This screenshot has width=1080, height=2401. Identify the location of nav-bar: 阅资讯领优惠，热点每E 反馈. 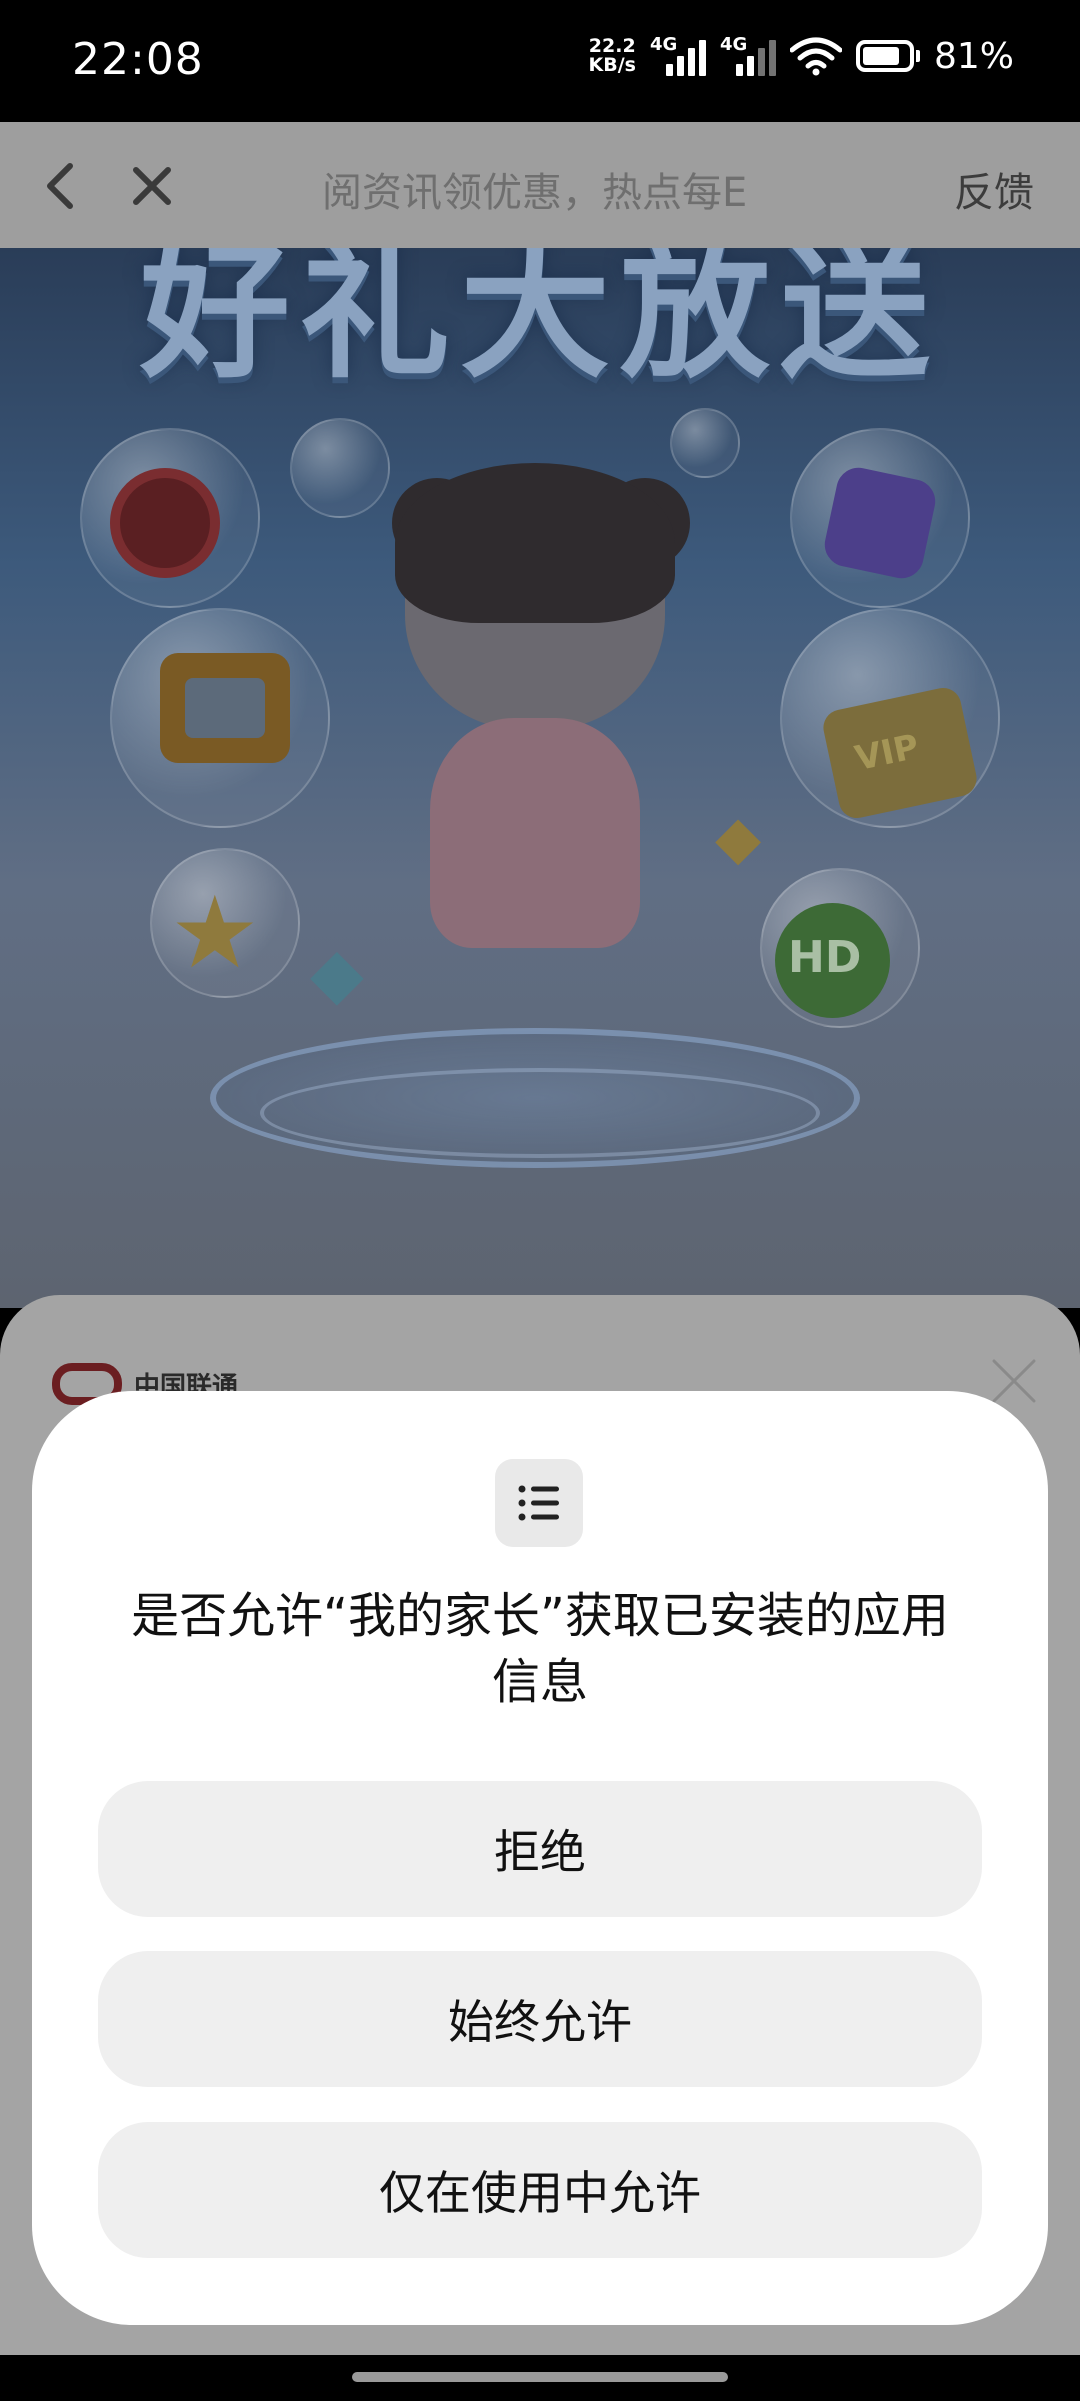
(540, 185).